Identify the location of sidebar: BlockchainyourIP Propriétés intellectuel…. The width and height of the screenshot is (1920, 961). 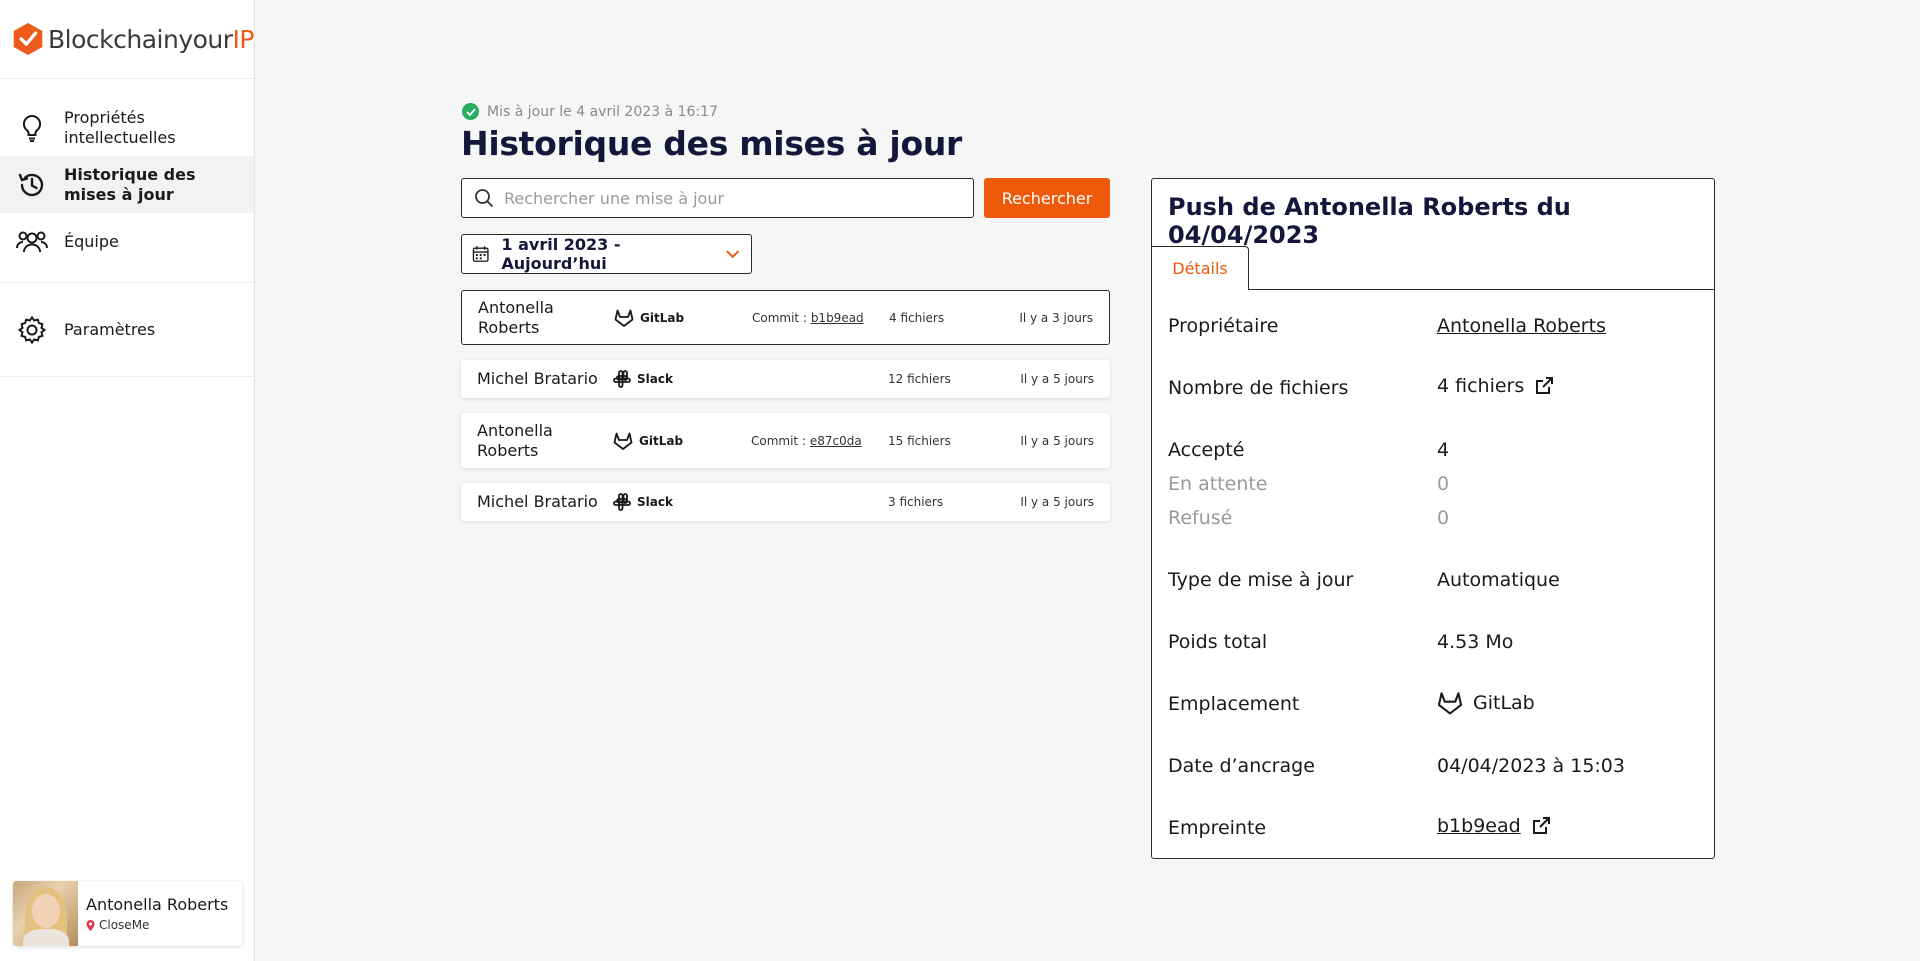
(127, 480).